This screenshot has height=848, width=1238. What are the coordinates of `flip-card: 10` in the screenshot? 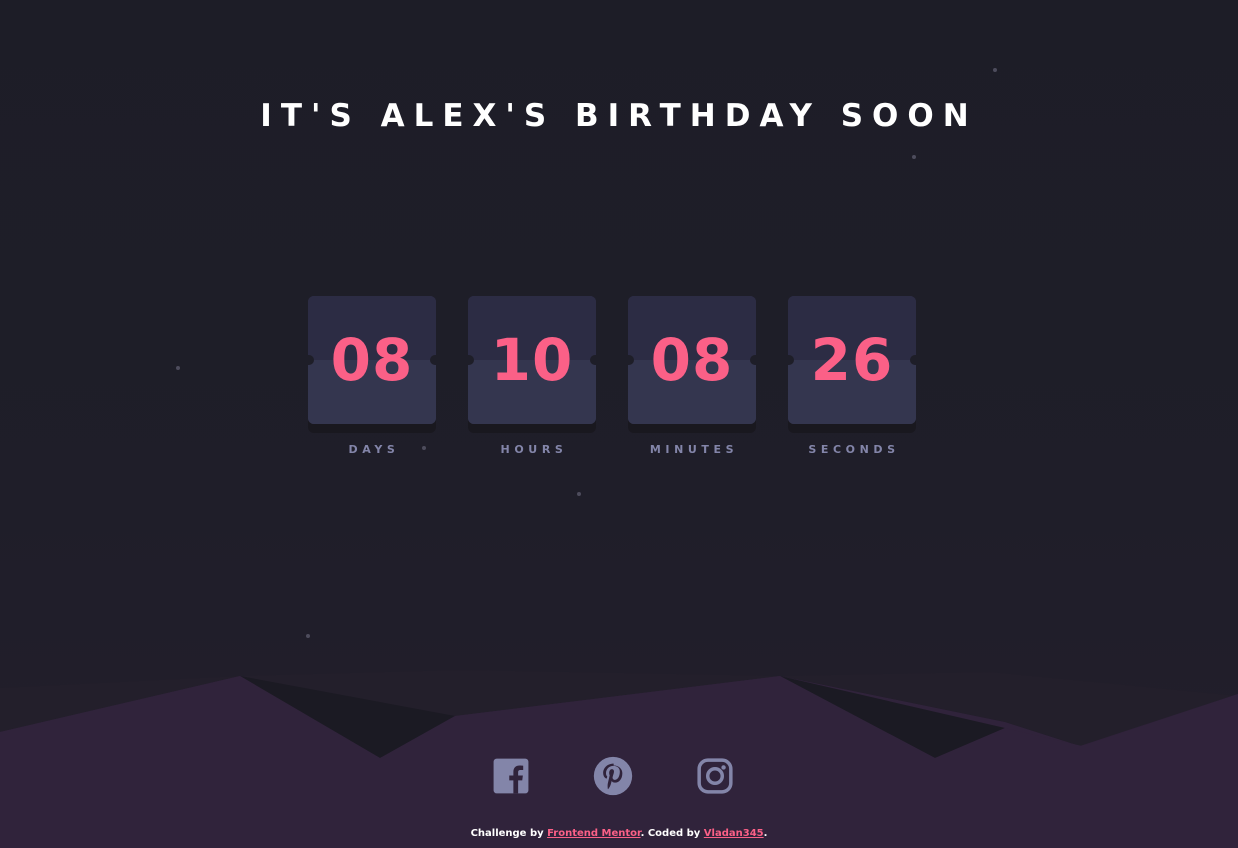 It's located at (532, 360).